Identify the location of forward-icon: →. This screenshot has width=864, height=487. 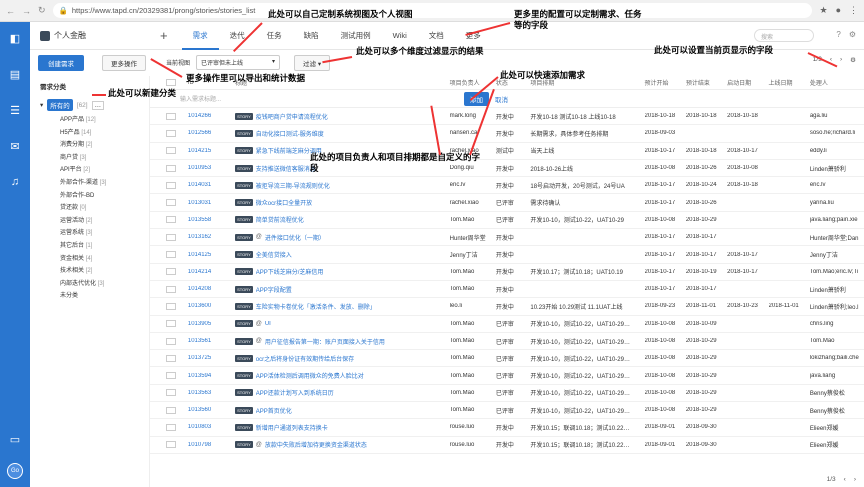
(26, 11).